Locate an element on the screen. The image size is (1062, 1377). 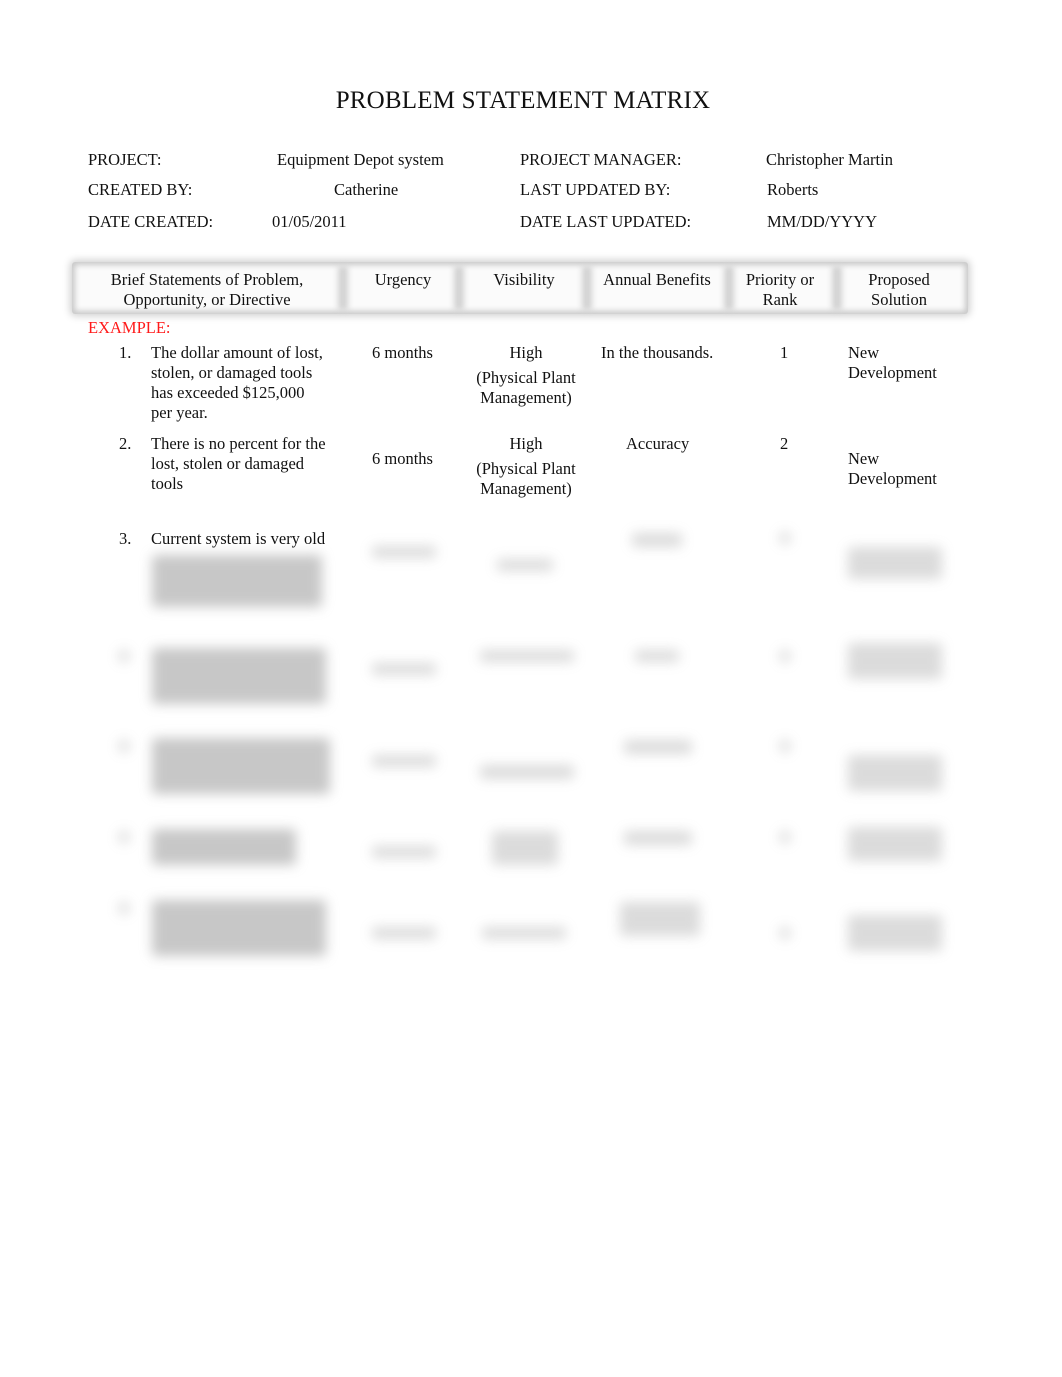
header-proposed-solution: Proposed Solution is located at coordinates (899, 290).